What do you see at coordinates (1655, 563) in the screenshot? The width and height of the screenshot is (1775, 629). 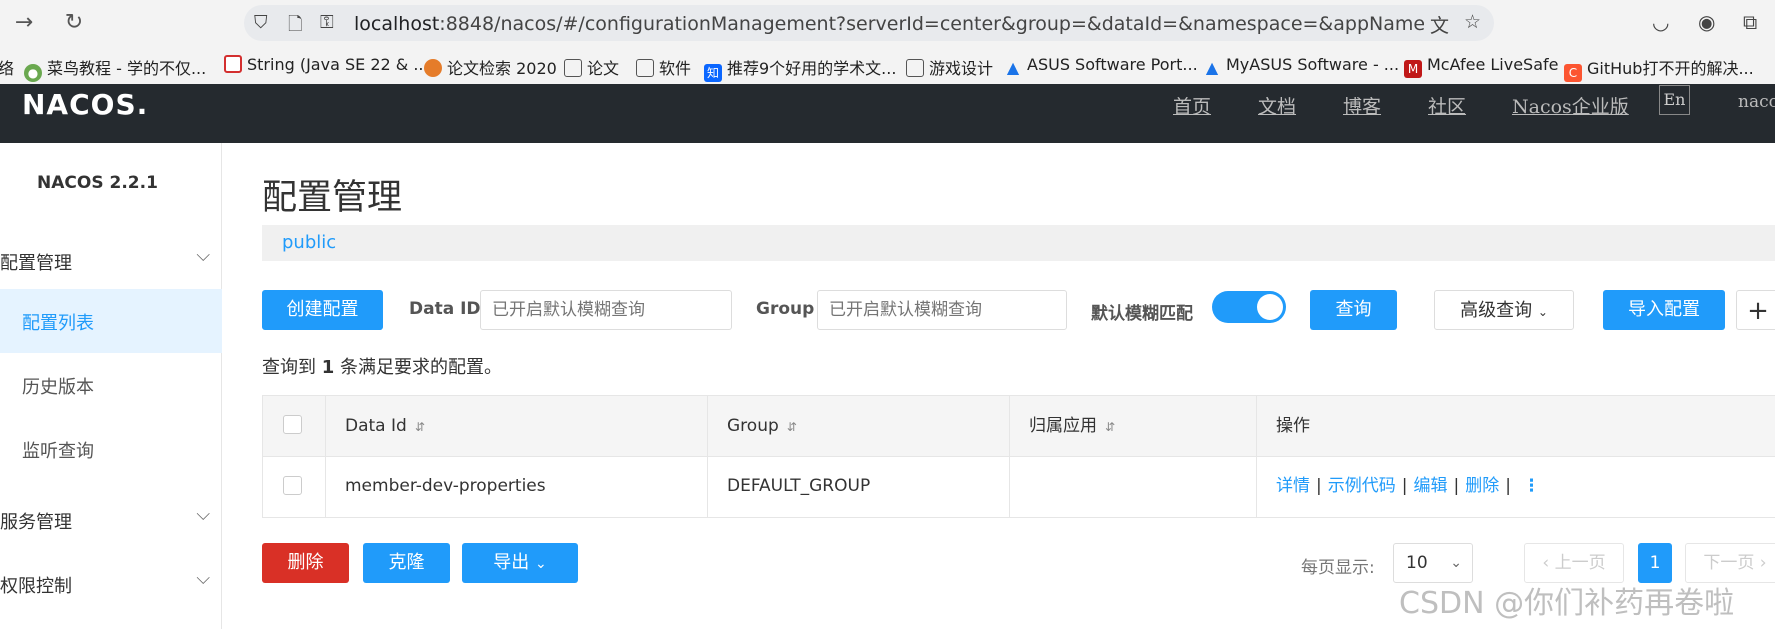 I see `page-number-1: 1` at bounding box center [1655, 563].